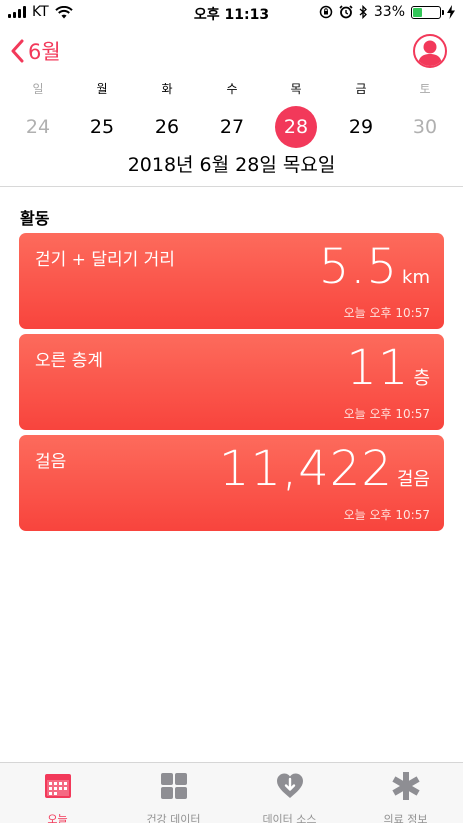 The width and height of the screenshot is (463, 823). I want to click on card-value-wrap: 11,422 걸음, so click(324, 469).